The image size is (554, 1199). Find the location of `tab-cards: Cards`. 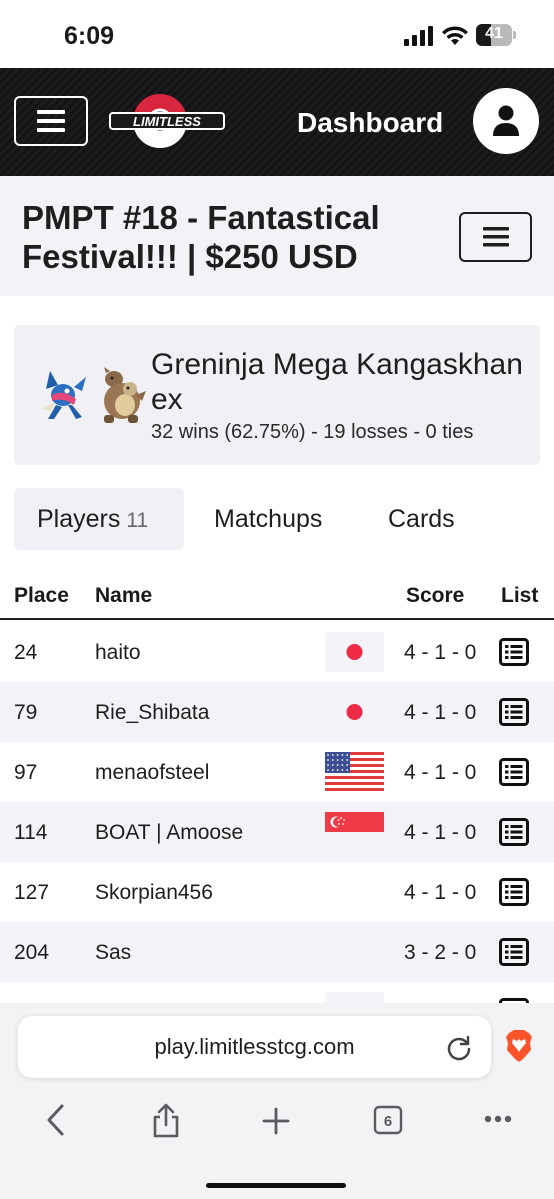

tab-cards: Cards is located at coordinates (421, 519).